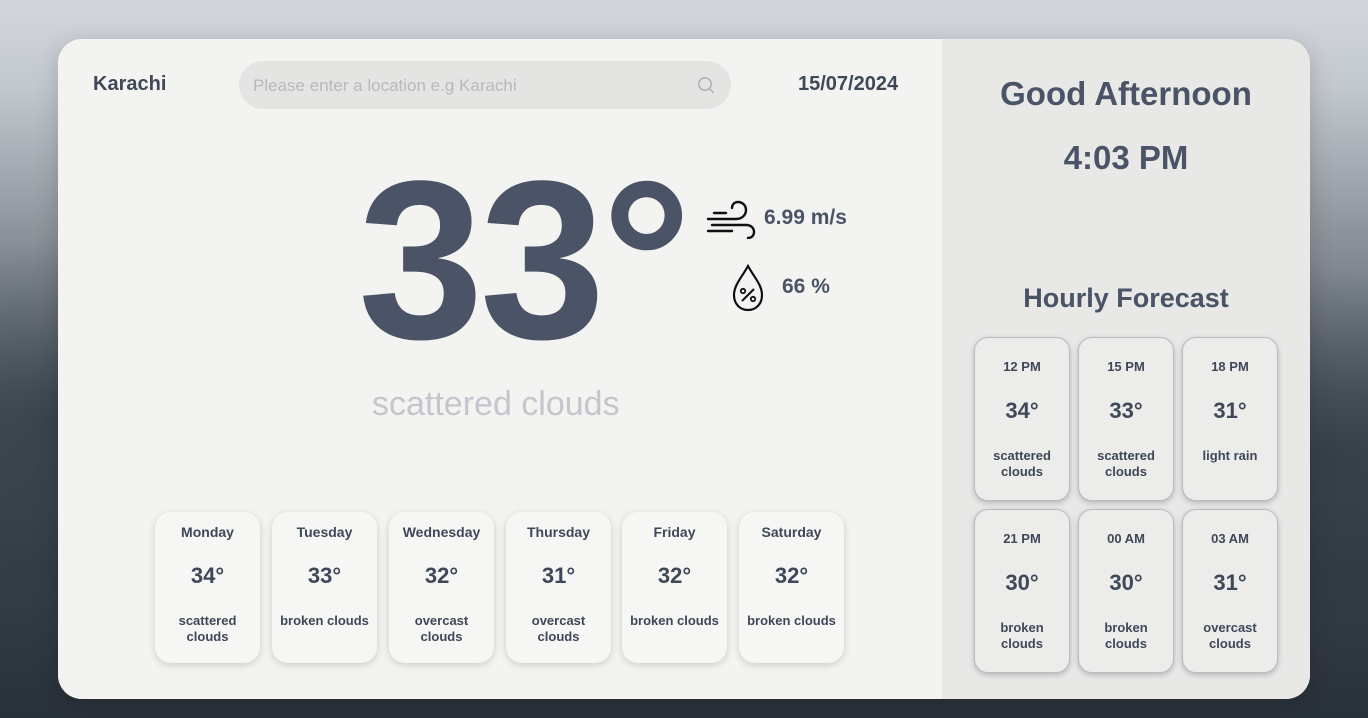  What do you see at coordinates (324, 532) in the screenshot?
I see `day-name: Tuesday` at bounding box center [324, 532].